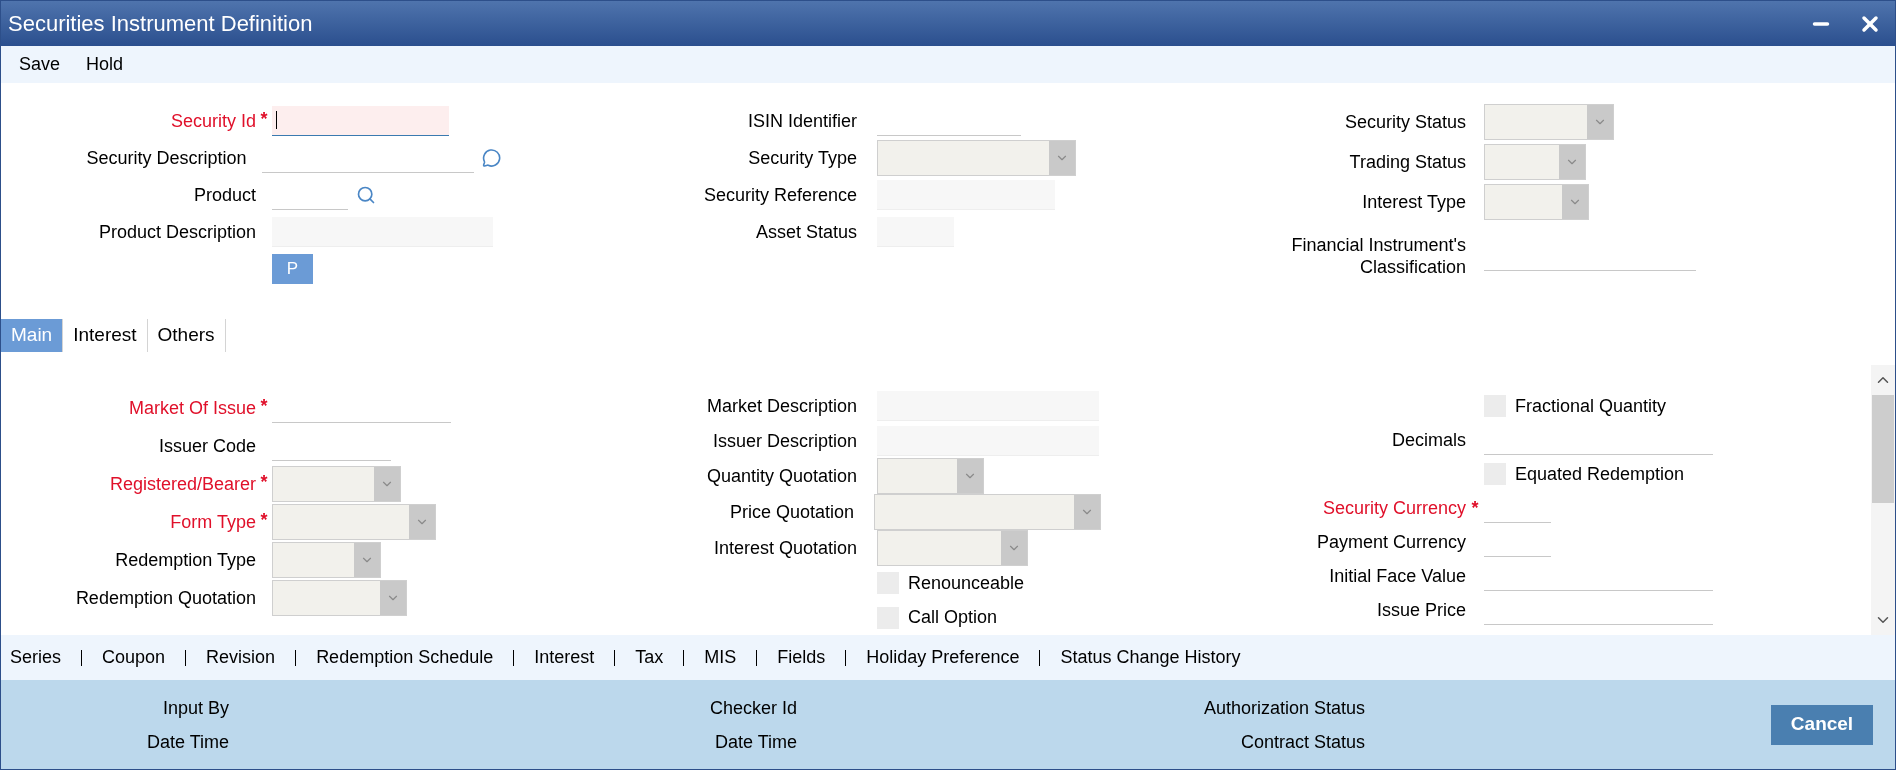 The width and height of the screenshot is (1896, 770). Describe the element at coordinates (1414, 202) in the screenshot. I see `field-label: Interest Type` at that location.